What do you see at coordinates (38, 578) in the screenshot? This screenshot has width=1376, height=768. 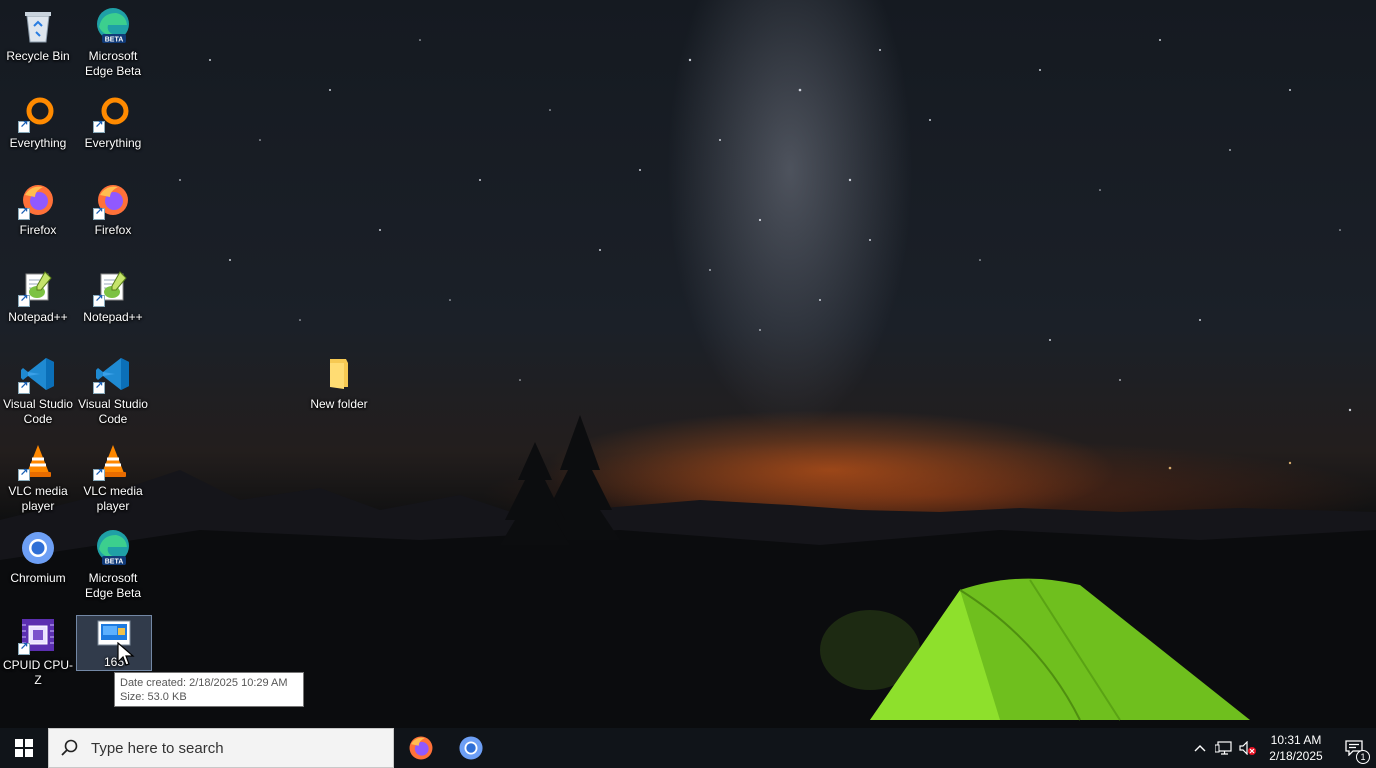 I see `desktop-icon-label: Chromium` at bounding box center [38, 578].